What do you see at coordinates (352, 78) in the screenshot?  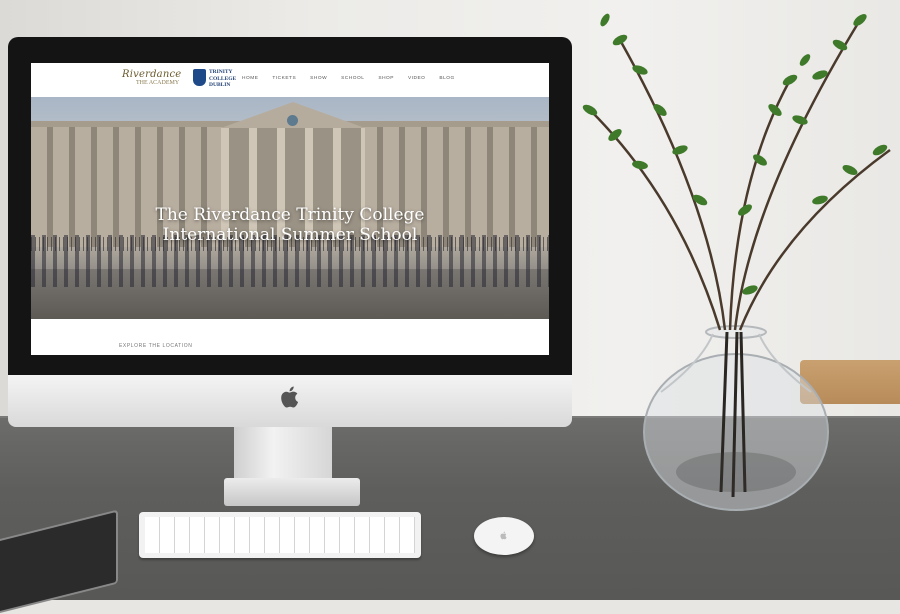 I see `menu-item-school: SCHOOL` at bounding box center [352, 78].